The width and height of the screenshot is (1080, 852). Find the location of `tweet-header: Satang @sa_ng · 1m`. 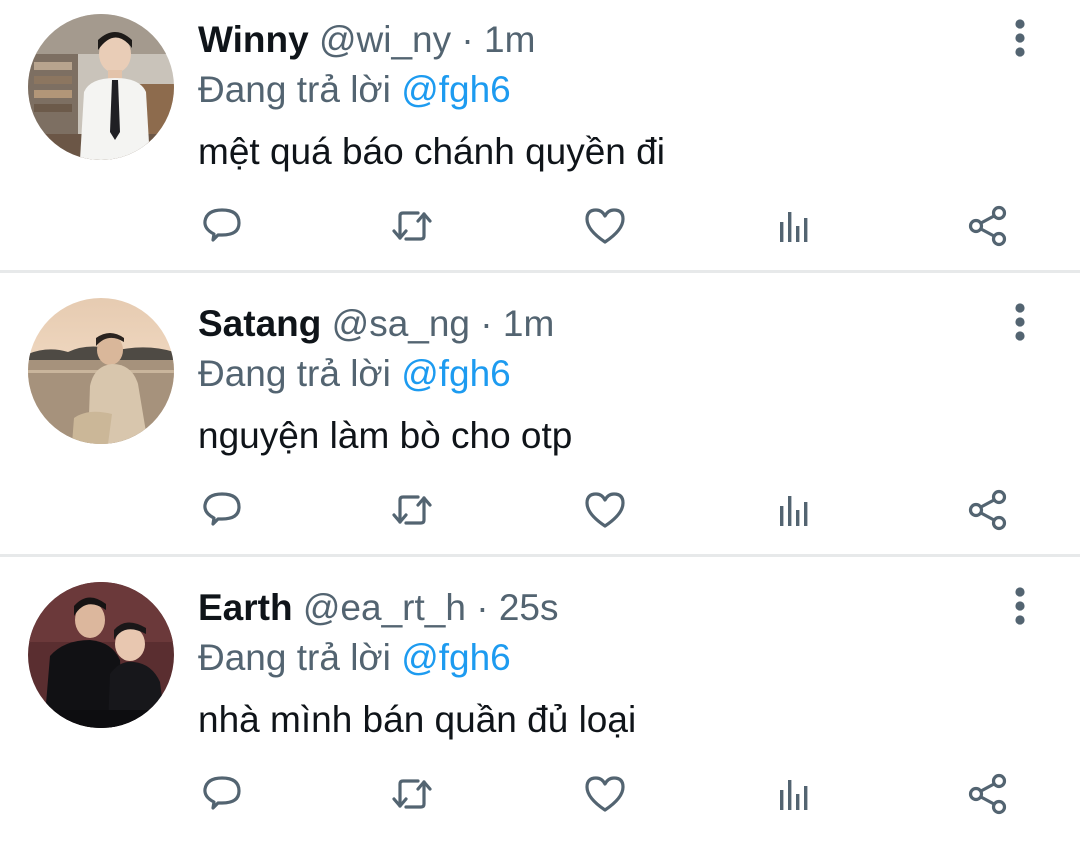

tweet-header: Satang @sa_ng · 1m is located at coordinates (376, 324).